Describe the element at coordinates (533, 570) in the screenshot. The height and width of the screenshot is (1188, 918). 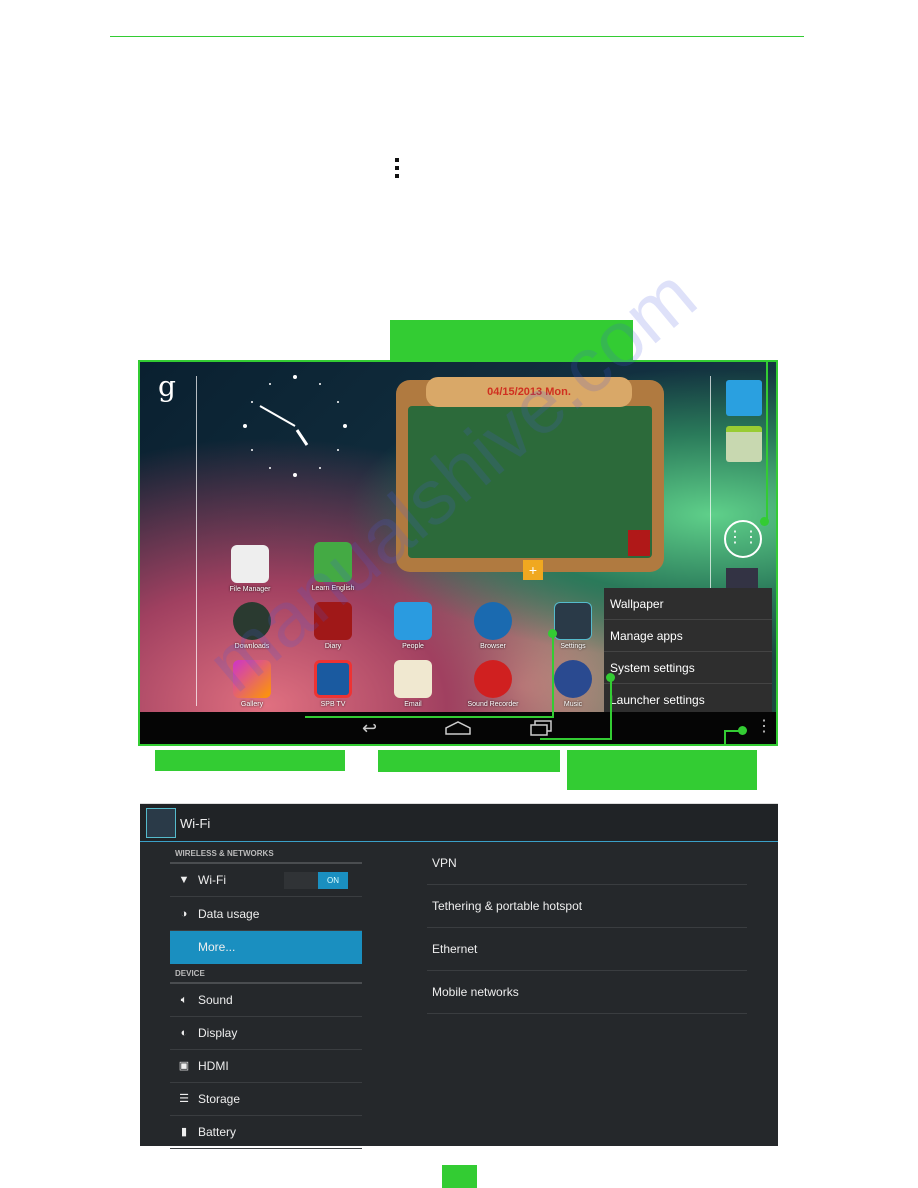
I see `add-widget-button: +` at that location.